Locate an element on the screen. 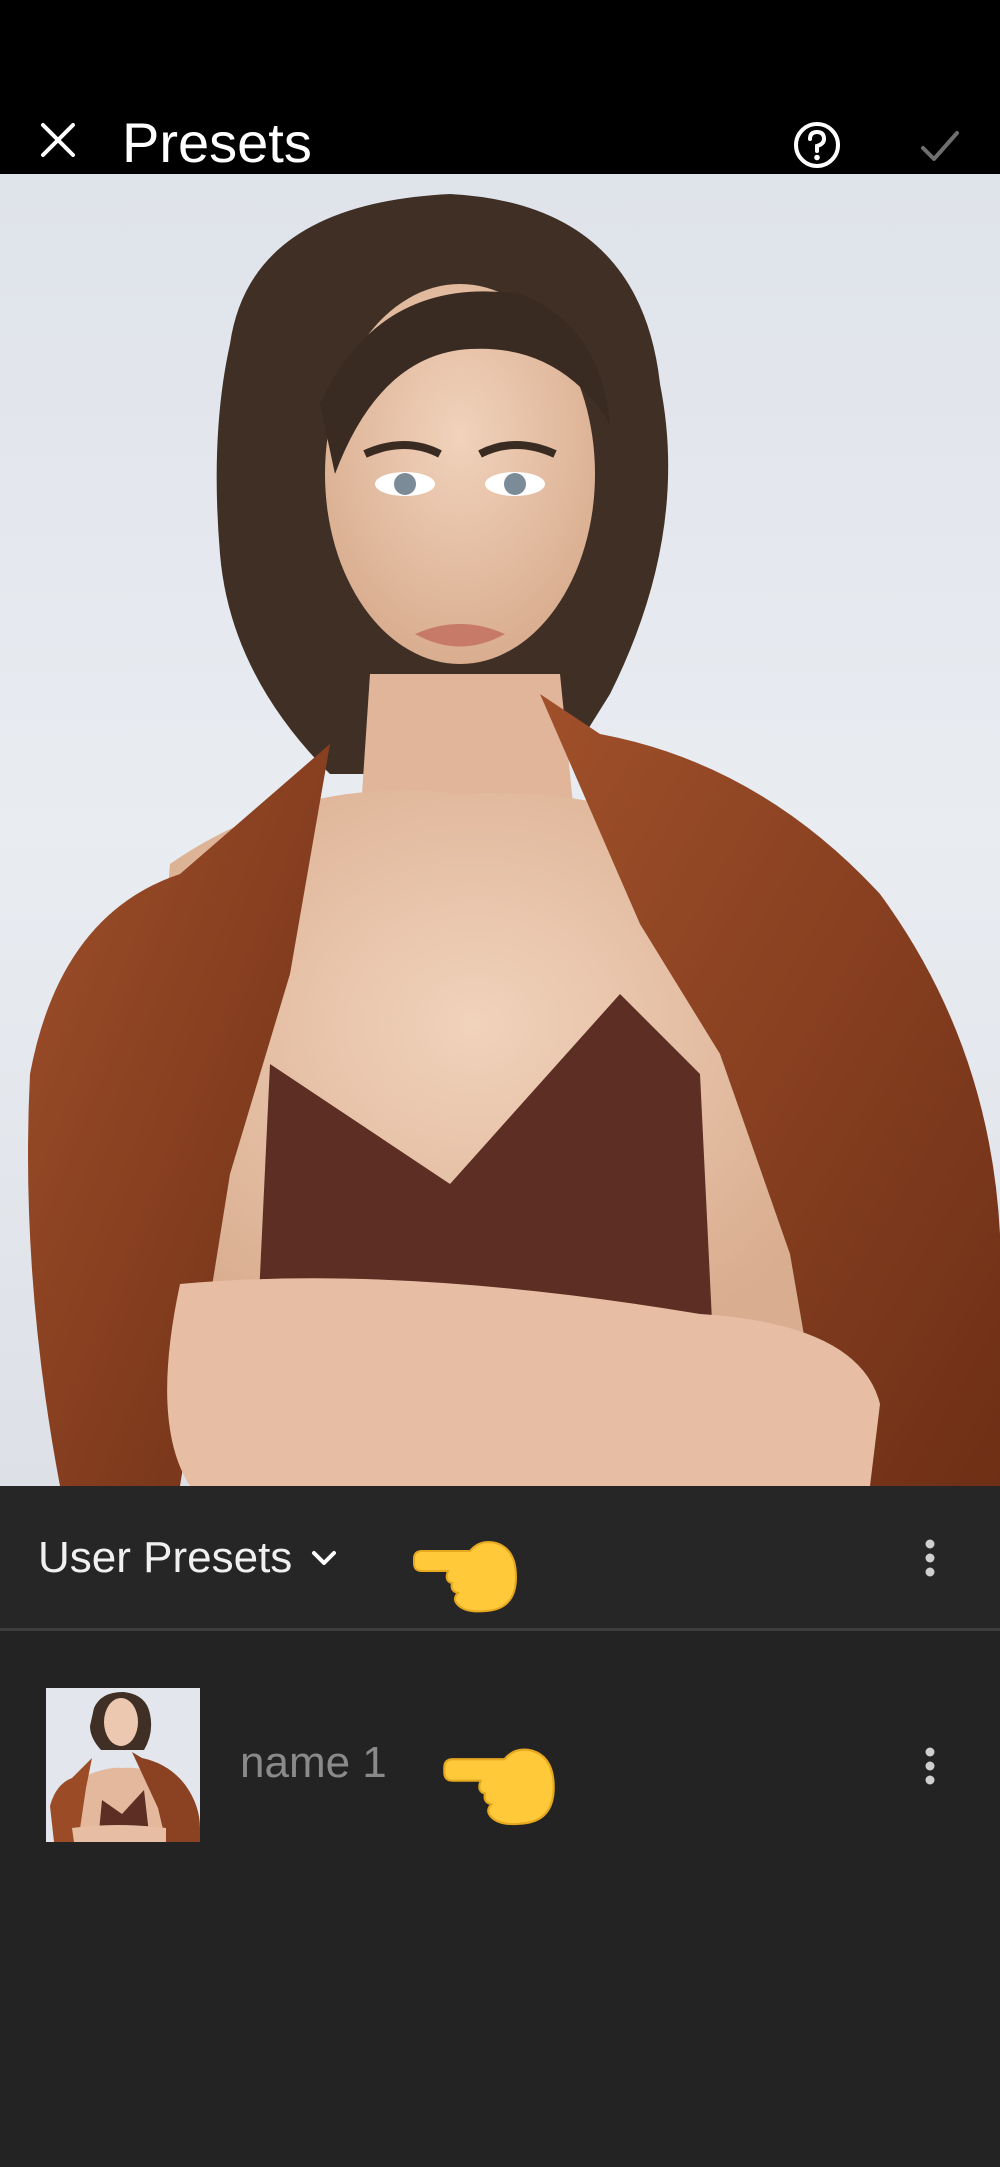 This screenshot has height=2167, width=1000. divider is located at coordinates (500, 1629).